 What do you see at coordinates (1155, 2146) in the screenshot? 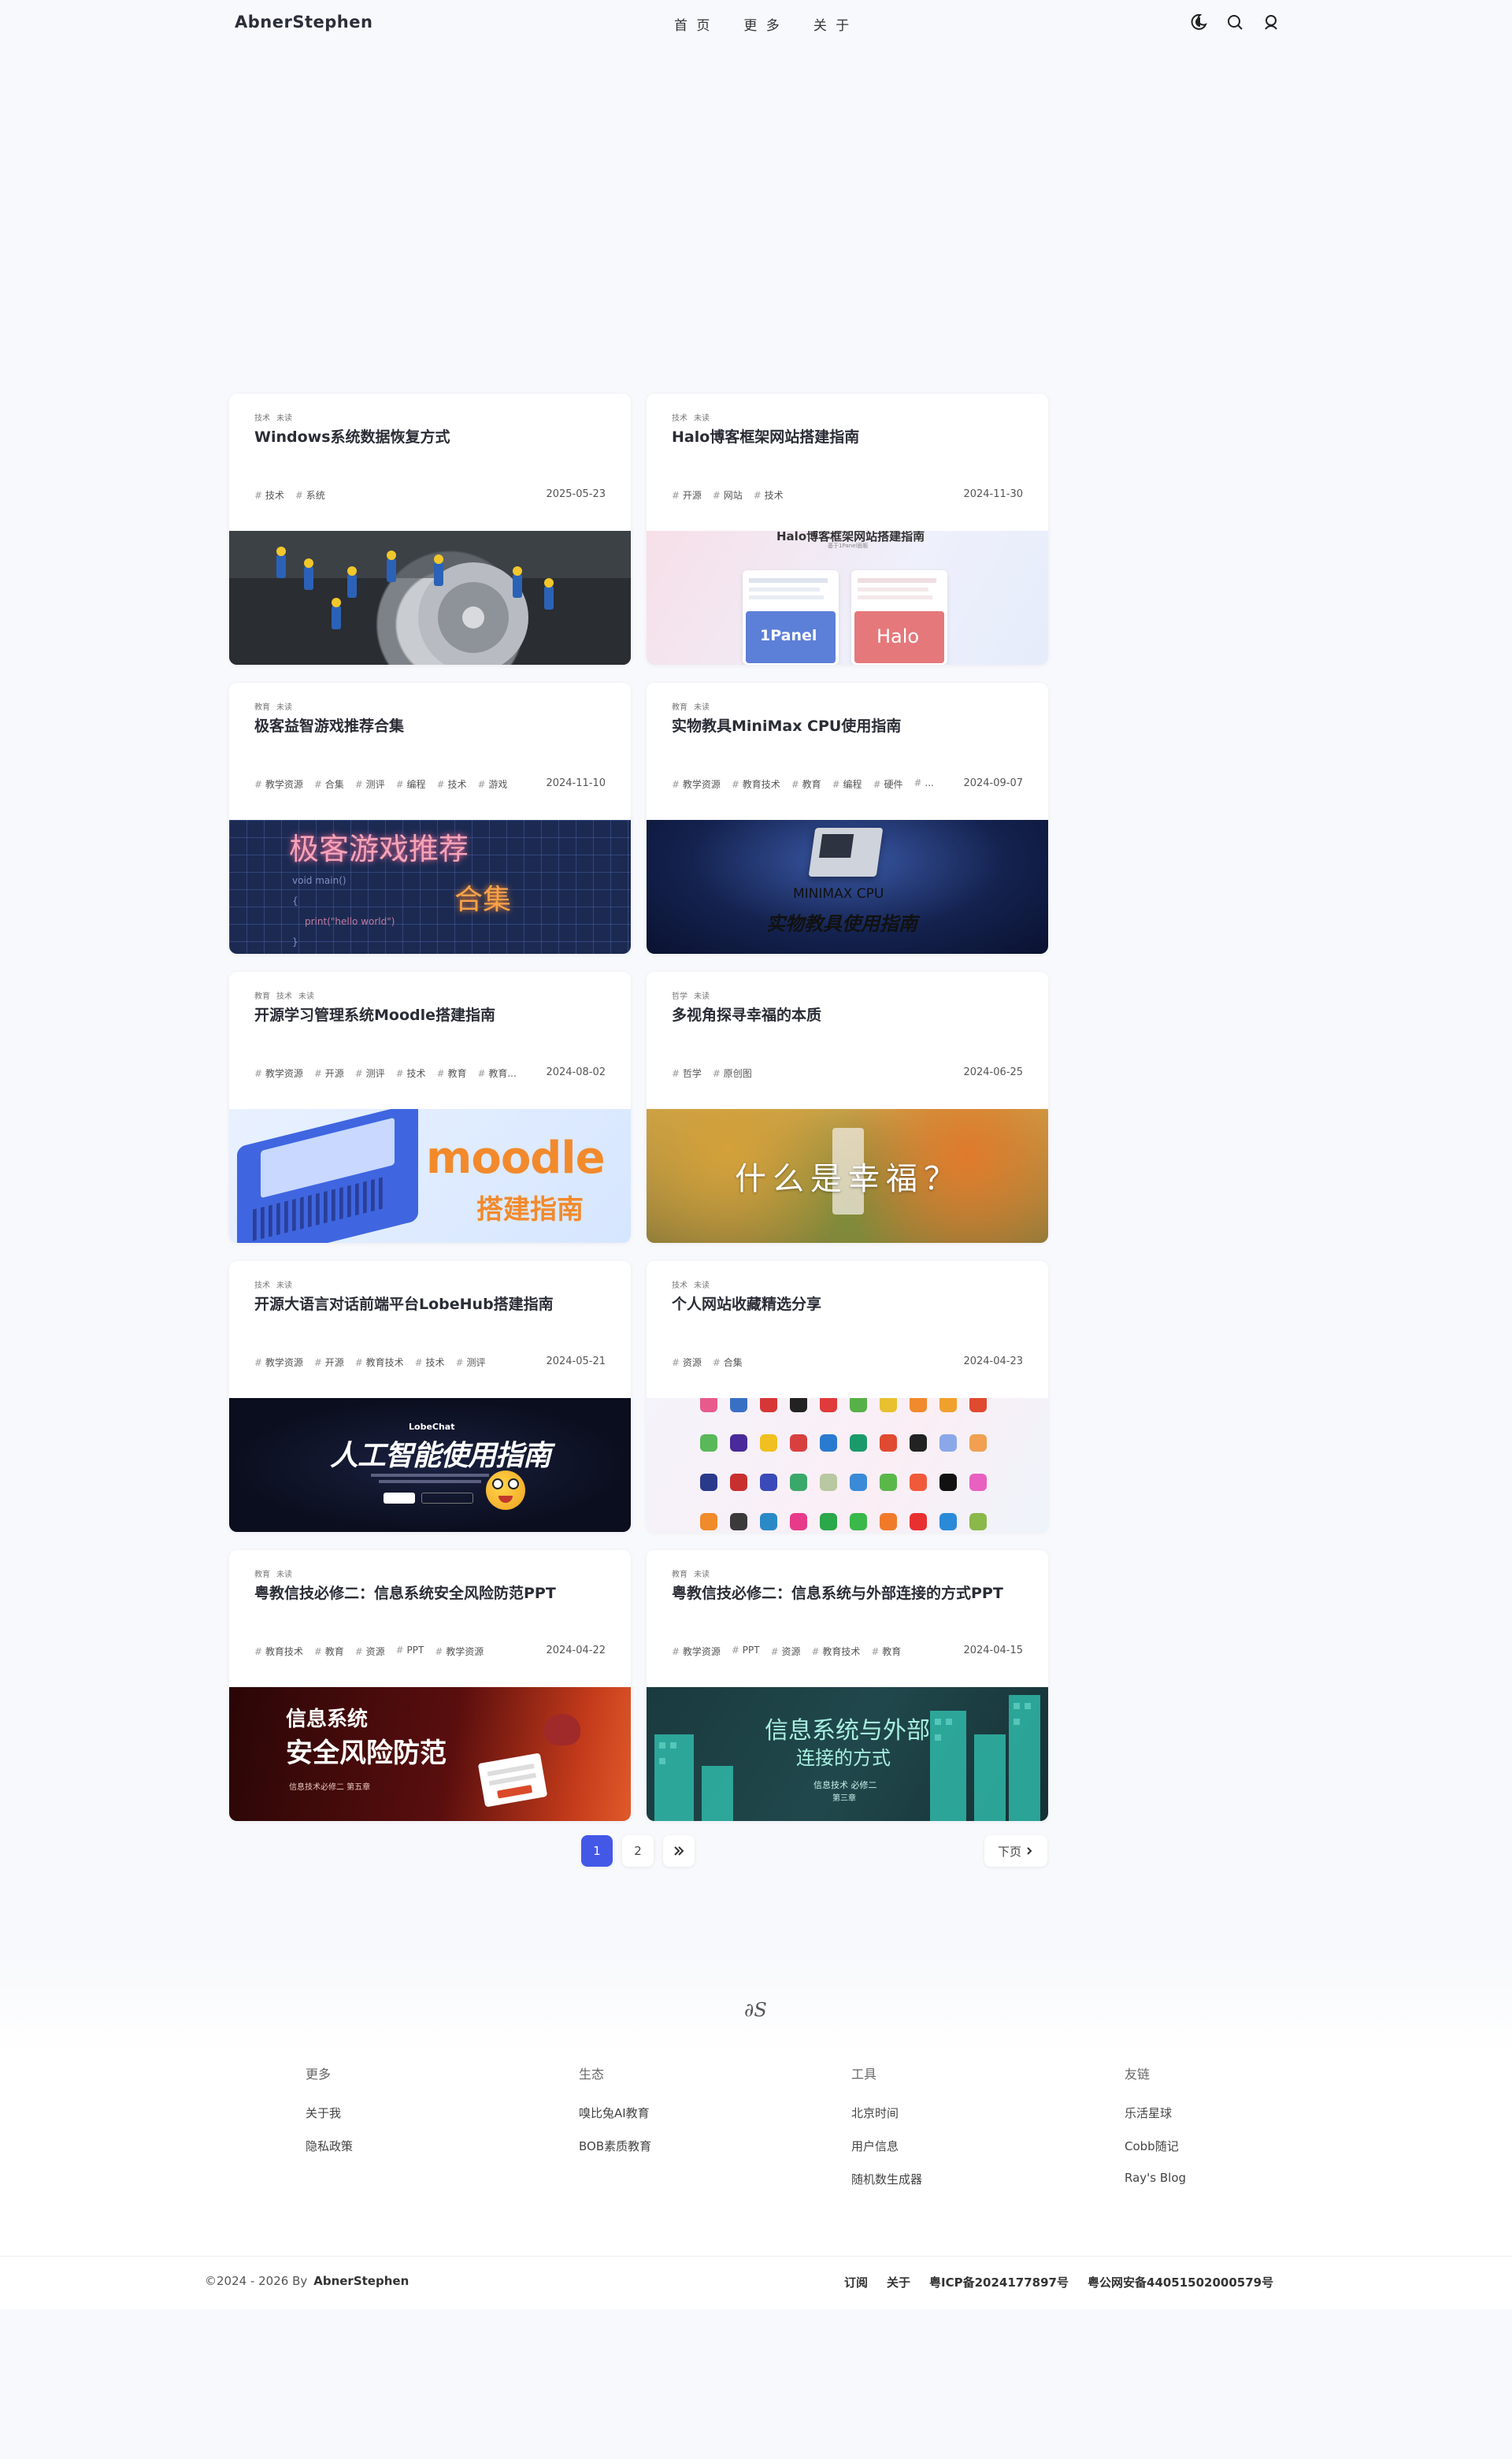
I see `footer-link: Cobb随记` at bounding box center [1155, 2146].